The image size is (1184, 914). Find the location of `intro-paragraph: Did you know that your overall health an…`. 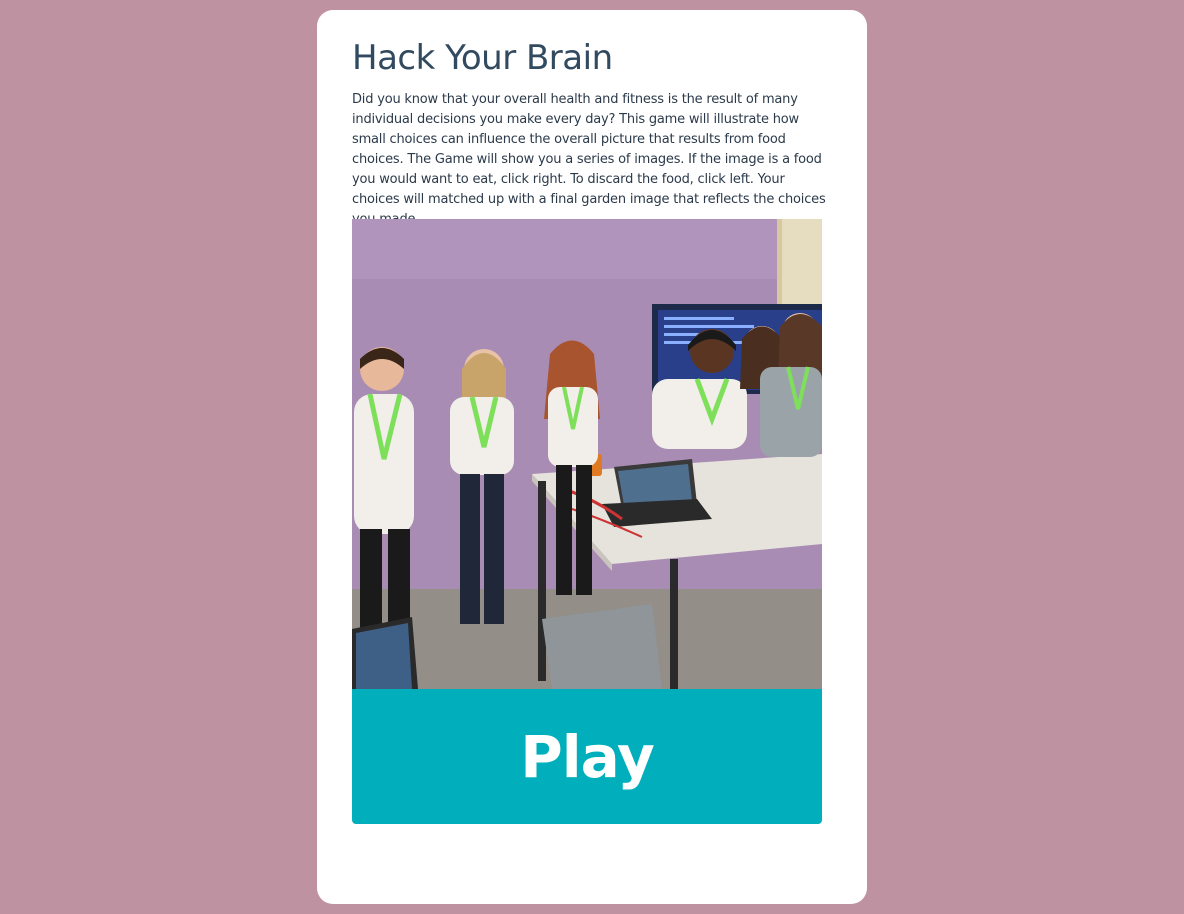

intro-paragraph: Did you know that your overall health an… is located at coordinates (589, 159).